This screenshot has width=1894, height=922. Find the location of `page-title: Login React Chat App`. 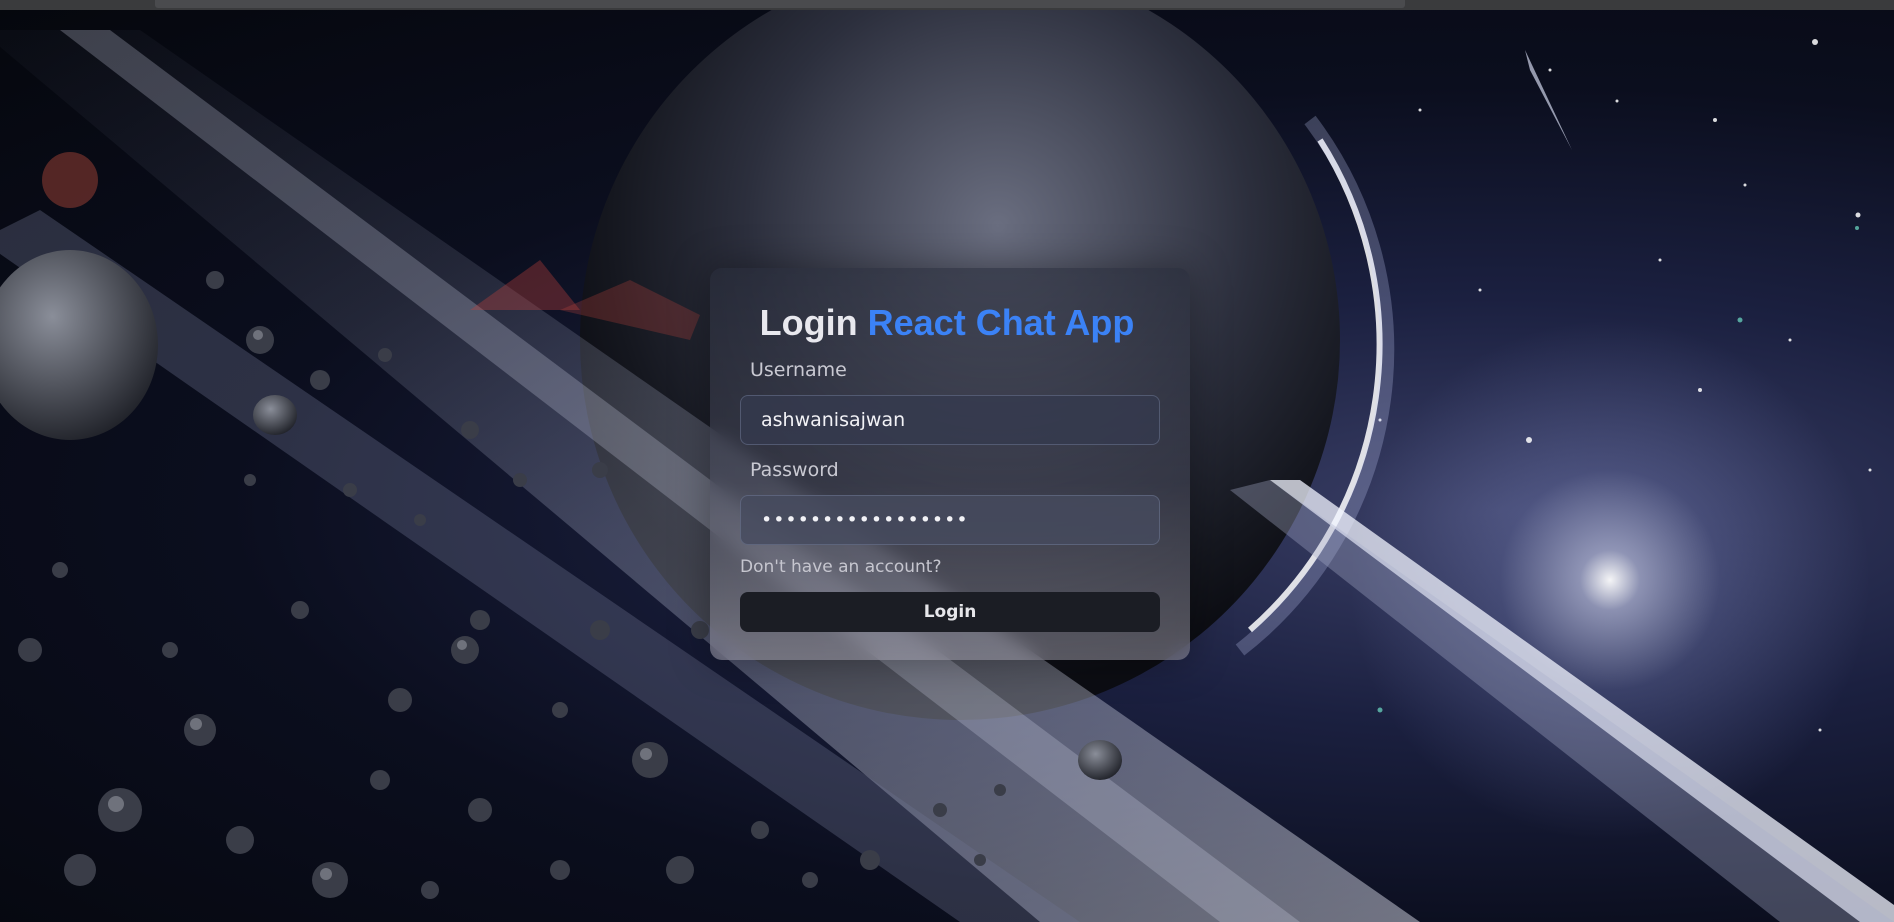

page-title: Login React Chat App is located at coordinates (947, 323).